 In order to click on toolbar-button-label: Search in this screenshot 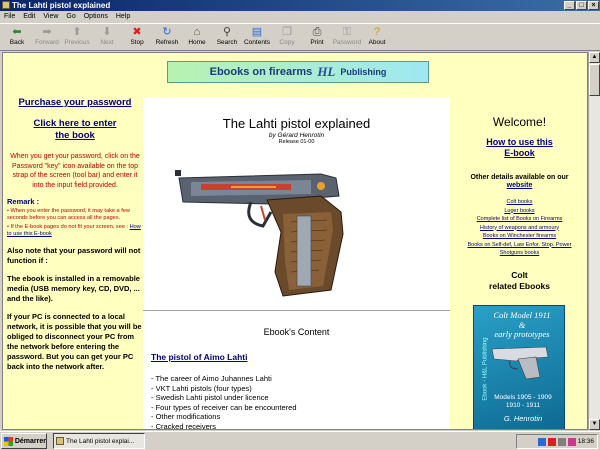, I will do `click(227, 42)`.